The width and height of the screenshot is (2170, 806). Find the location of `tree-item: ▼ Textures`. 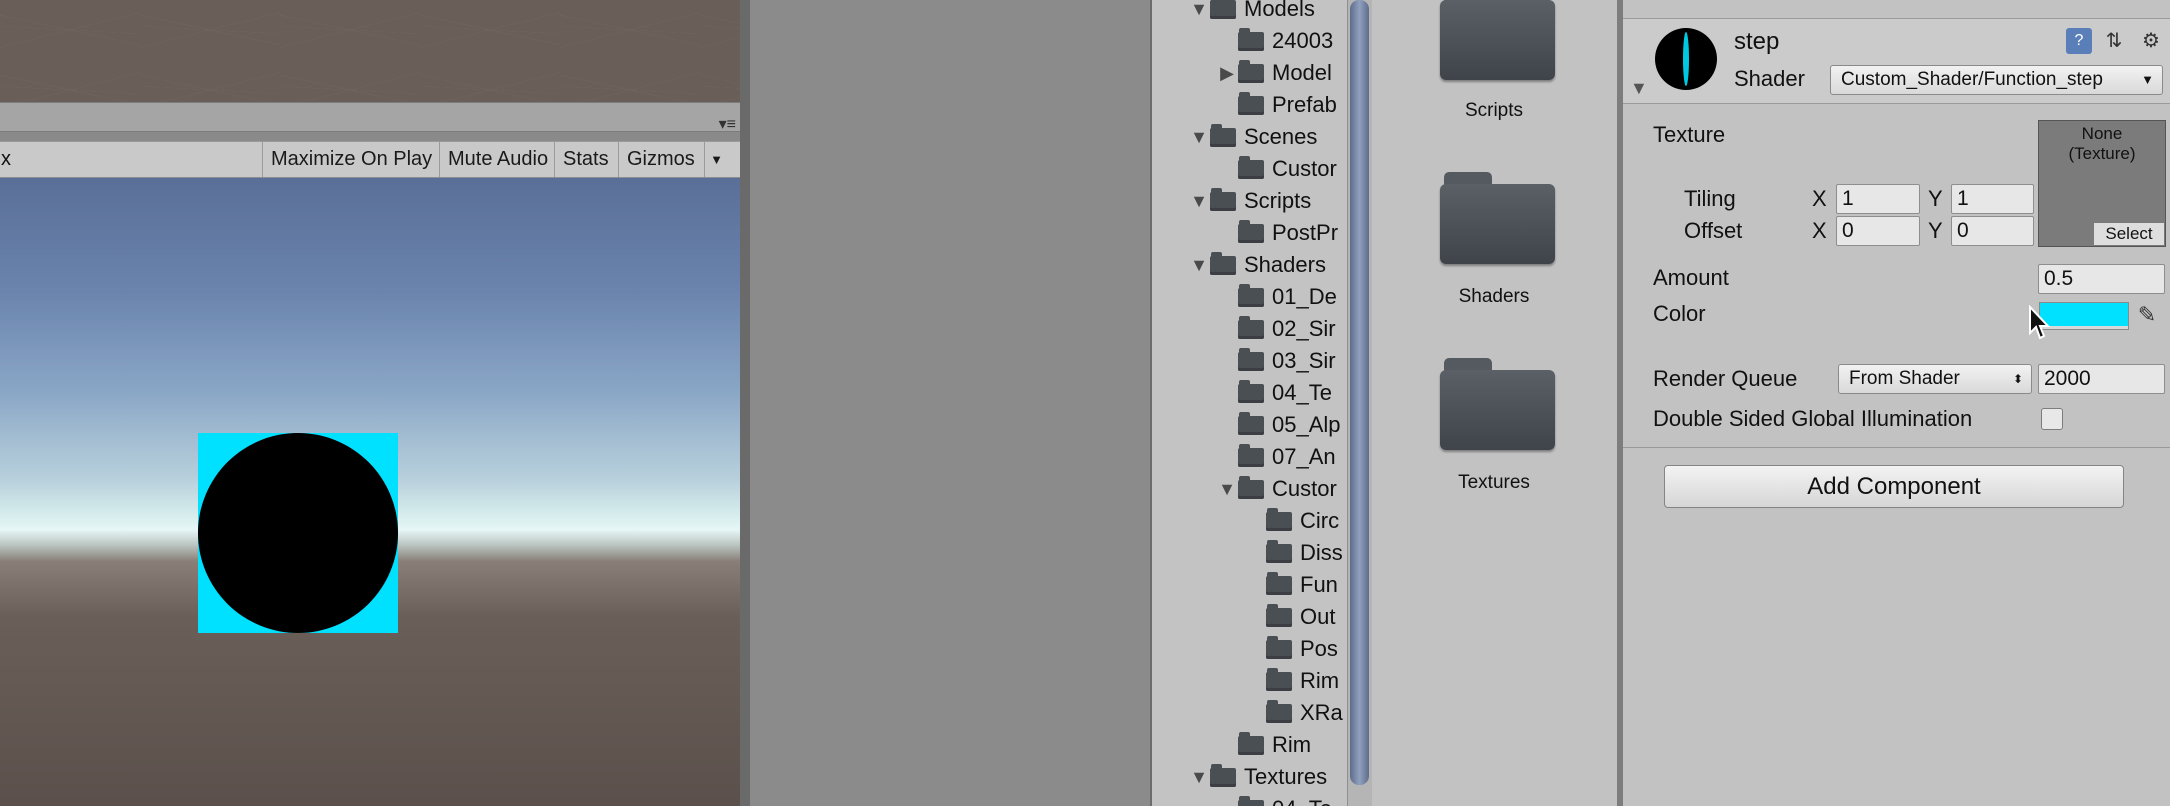

tree-item: ▼ Textures is located at coordinates (1257, 777).